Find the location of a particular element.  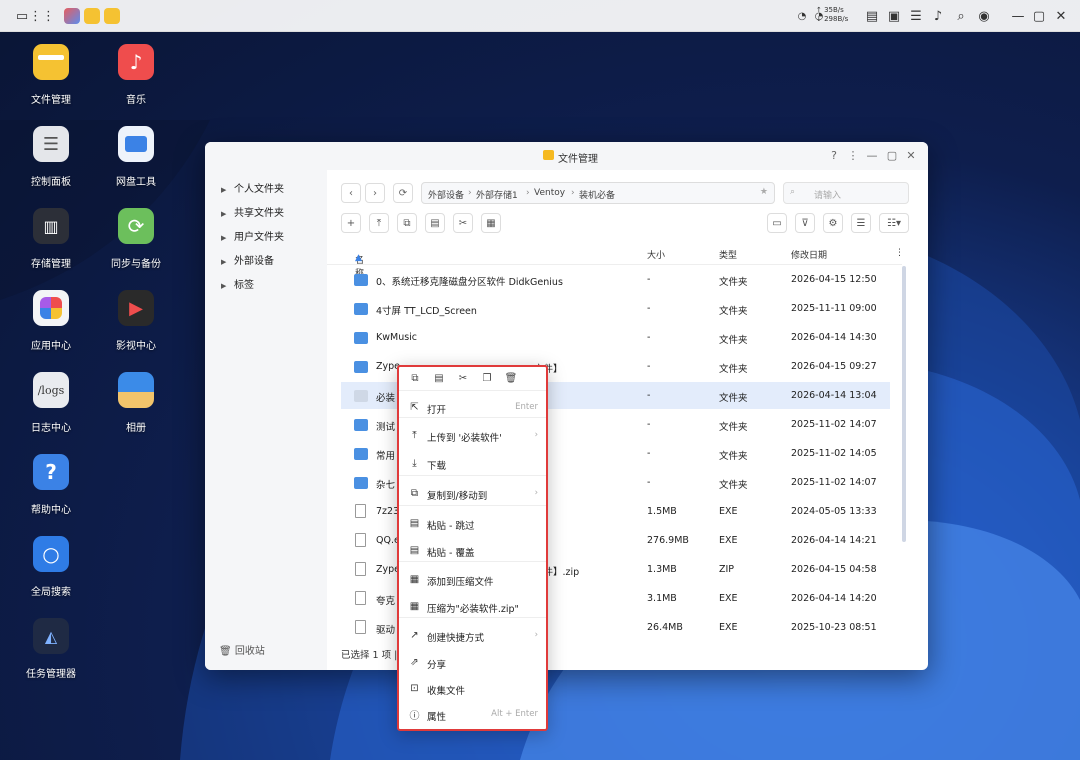

breadcrumb-item: 装机必备 is located at coordinates (597, 194).